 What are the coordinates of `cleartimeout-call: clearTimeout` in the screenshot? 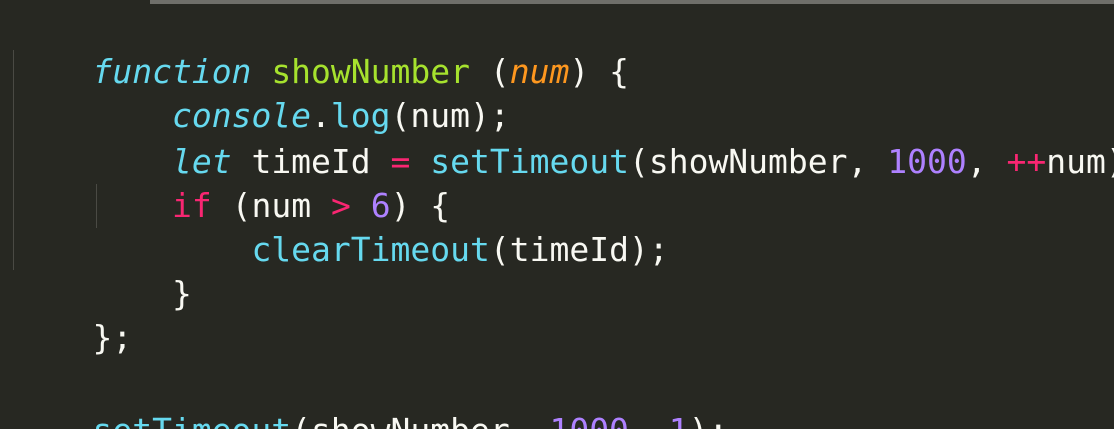 It's located at (370, 249).